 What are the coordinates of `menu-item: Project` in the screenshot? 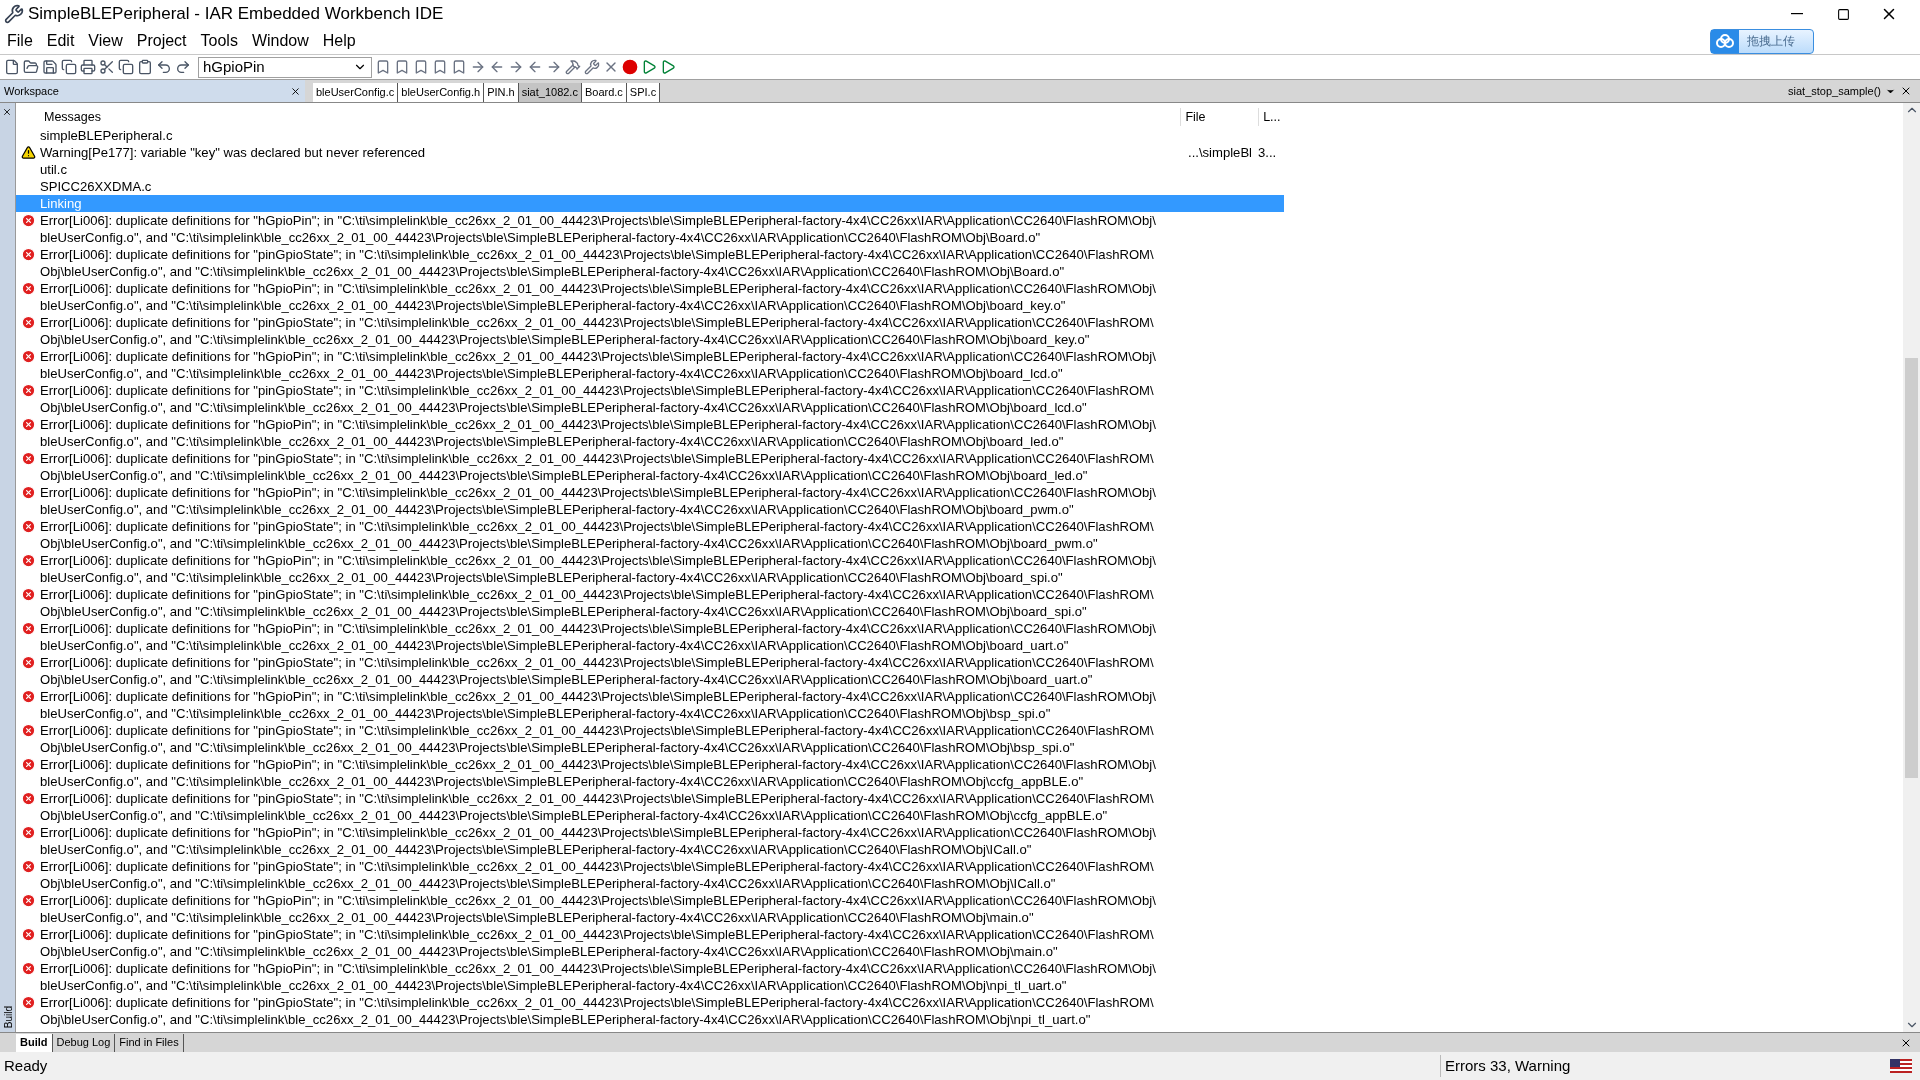 It's located at (161, 41).